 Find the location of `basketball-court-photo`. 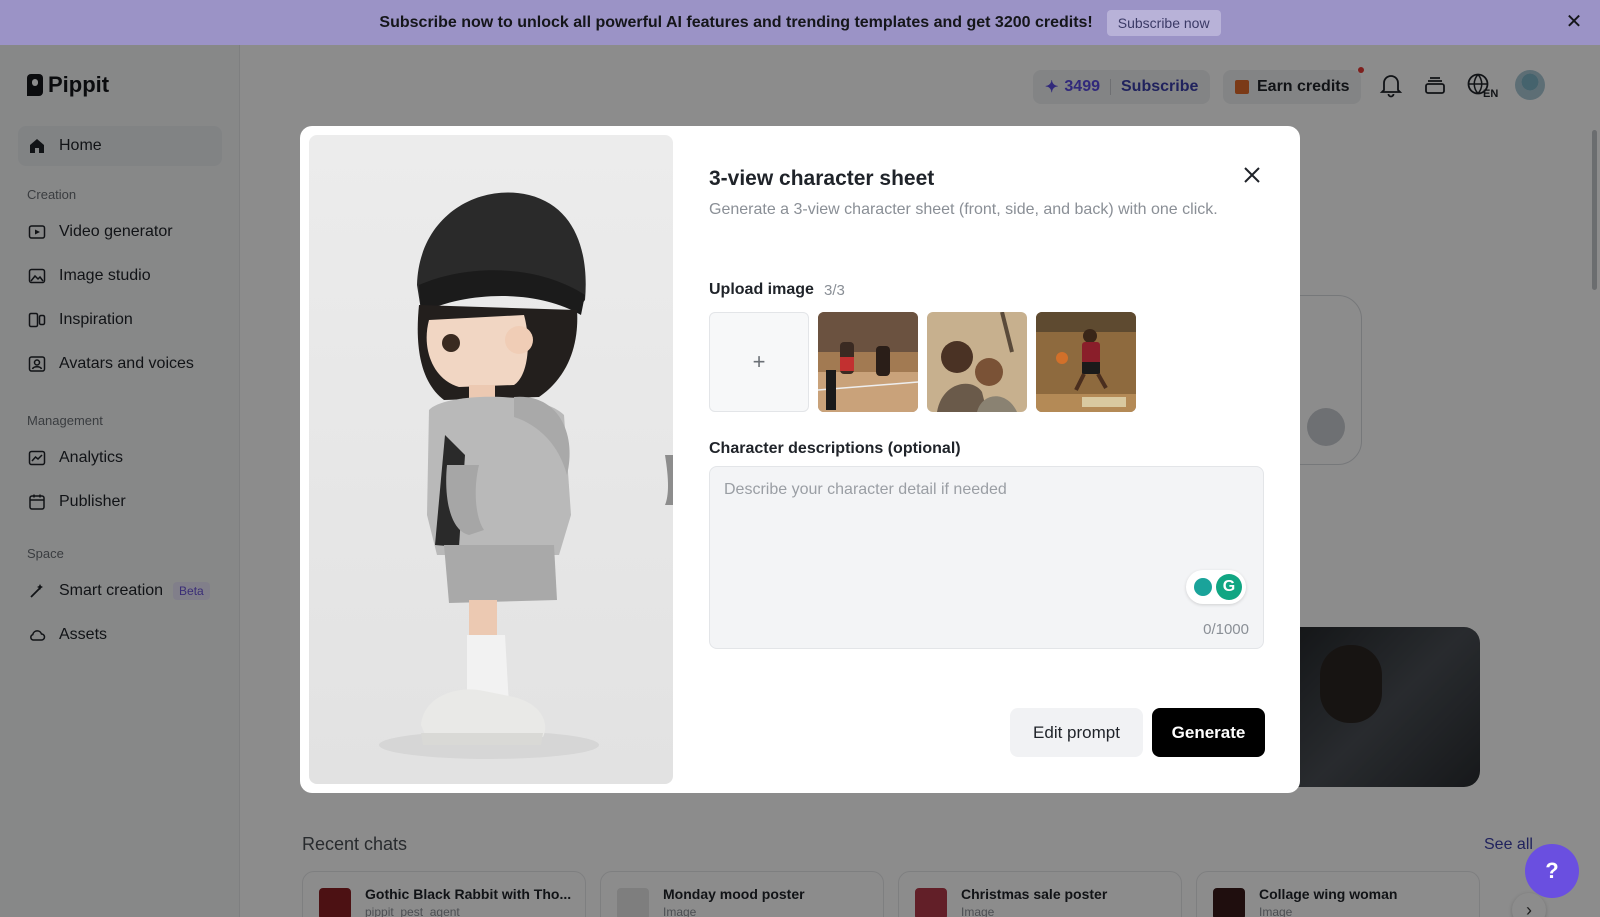

basketball-court-photo is located at coordinates (868, 362).